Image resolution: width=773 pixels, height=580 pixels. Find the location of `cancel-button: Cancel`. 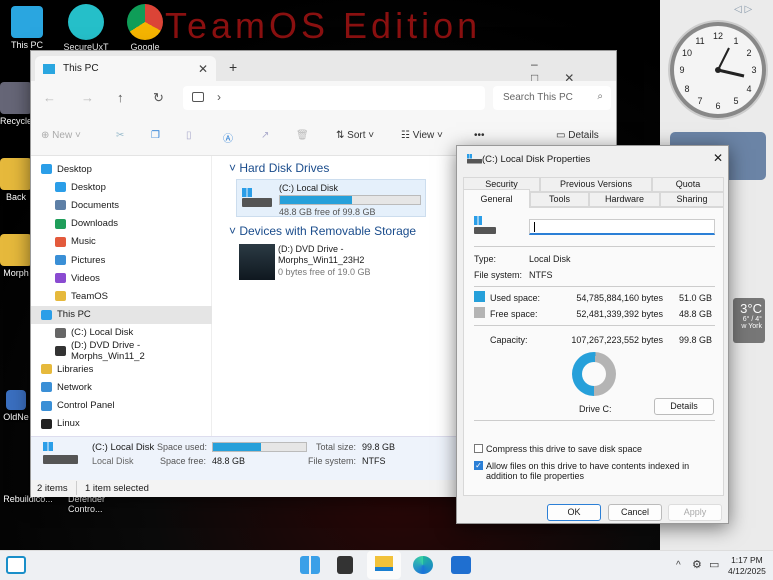

cancel-button: Cancel is located at coordinates (635, 512).